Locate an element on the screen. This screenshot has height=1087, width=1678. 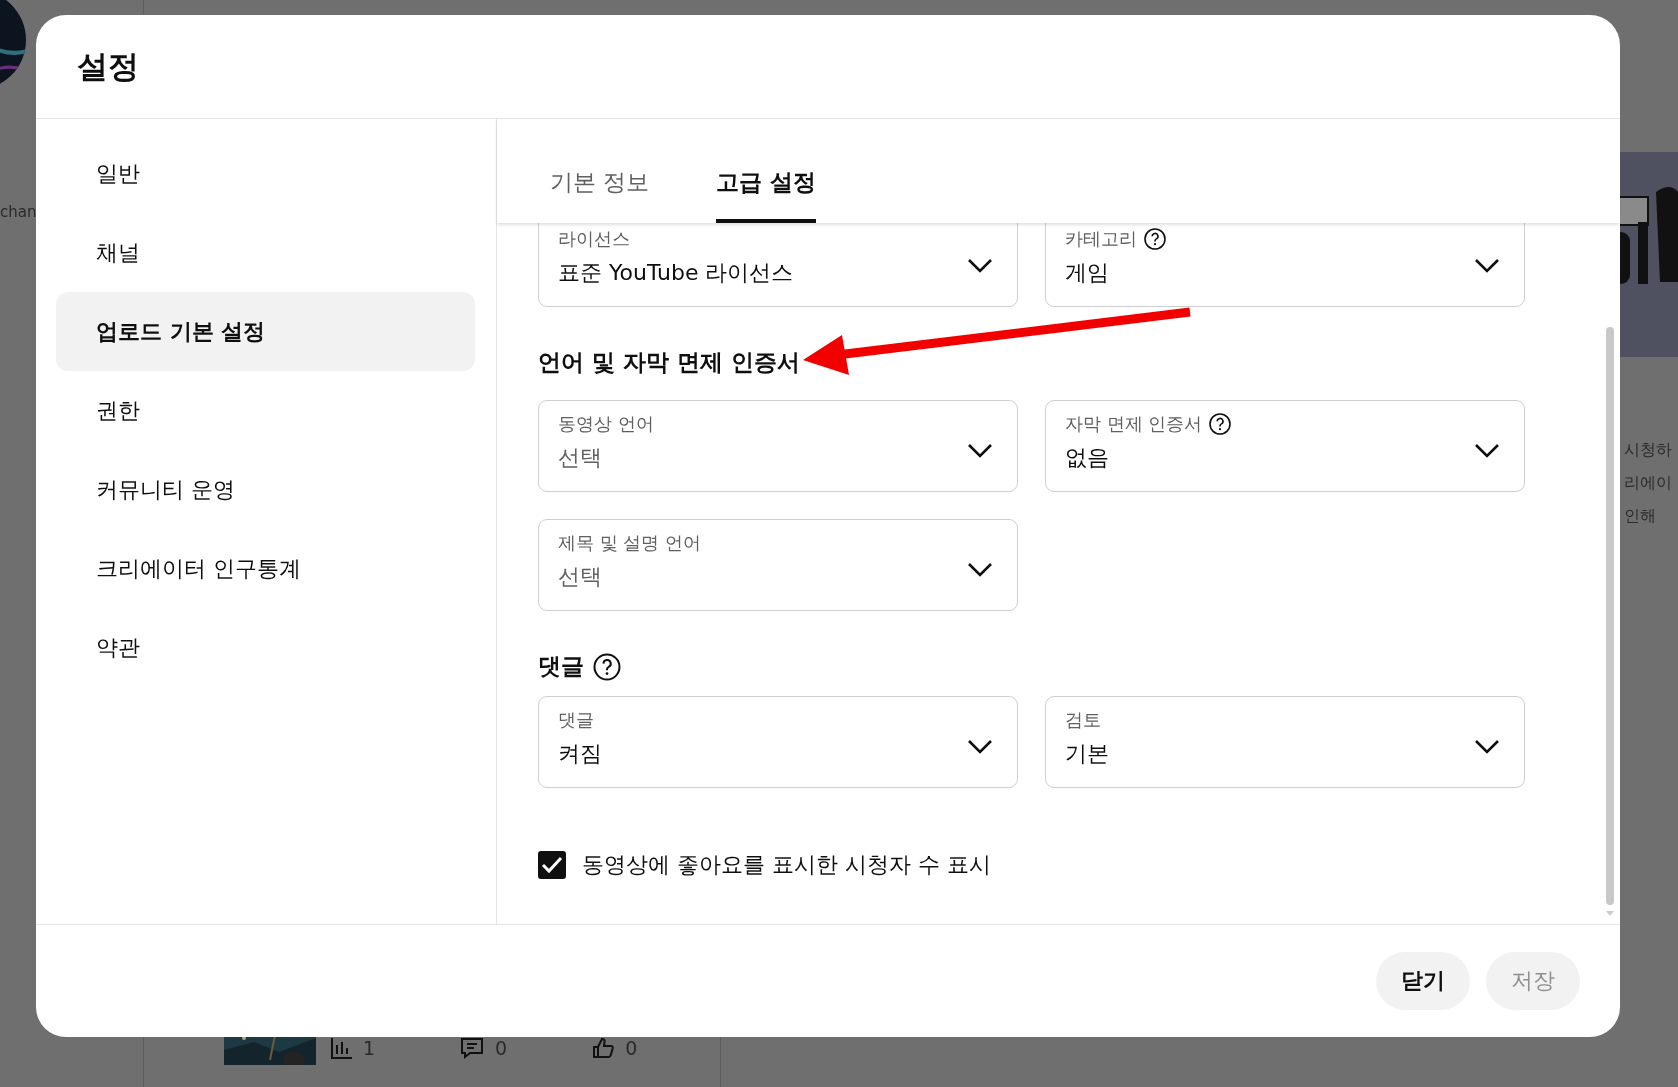
field-value: 기본 is located at coordinates (1087, 754).